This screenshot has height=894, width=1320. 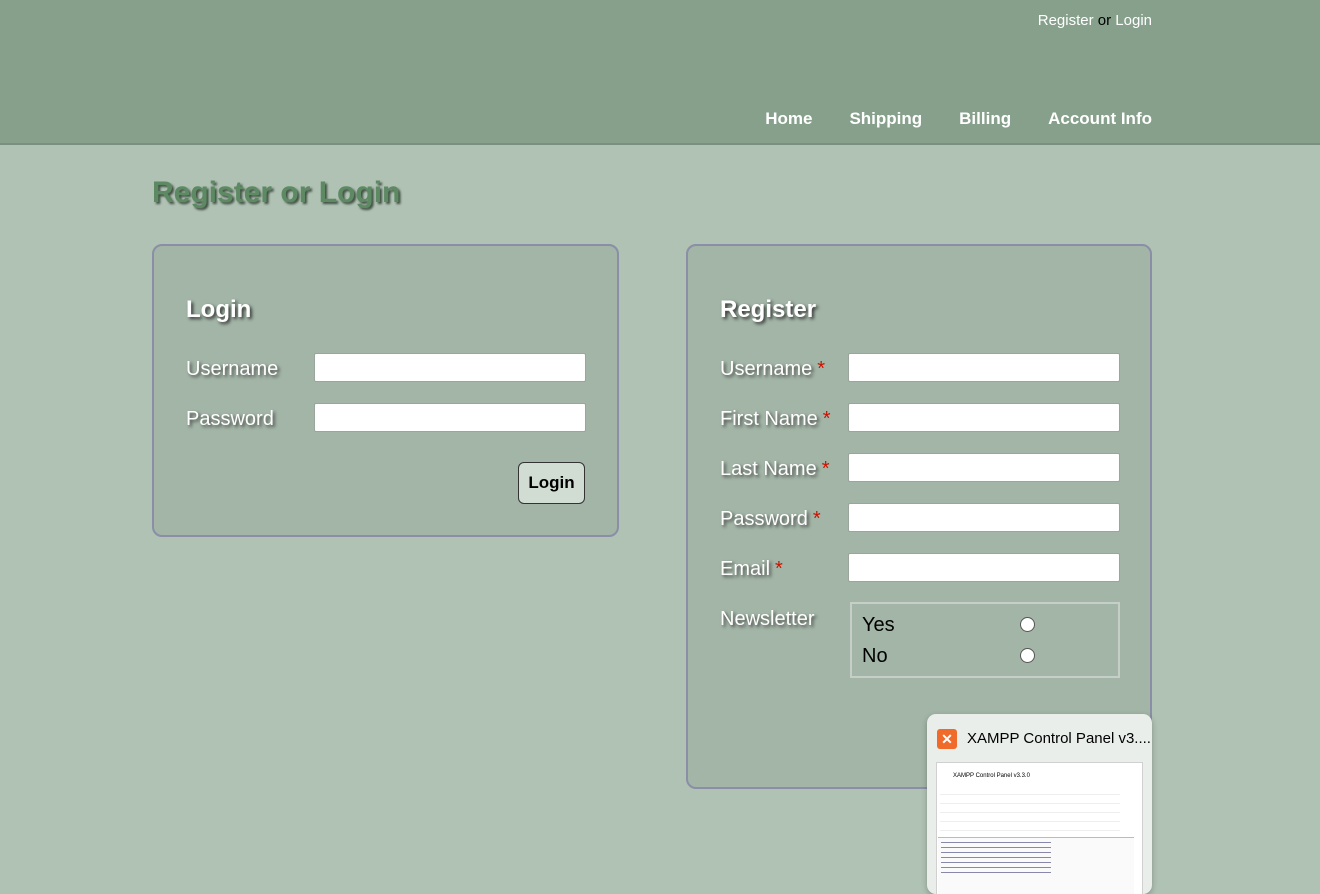 I want to click on register-link: Register, so click(x=1066, y=20).